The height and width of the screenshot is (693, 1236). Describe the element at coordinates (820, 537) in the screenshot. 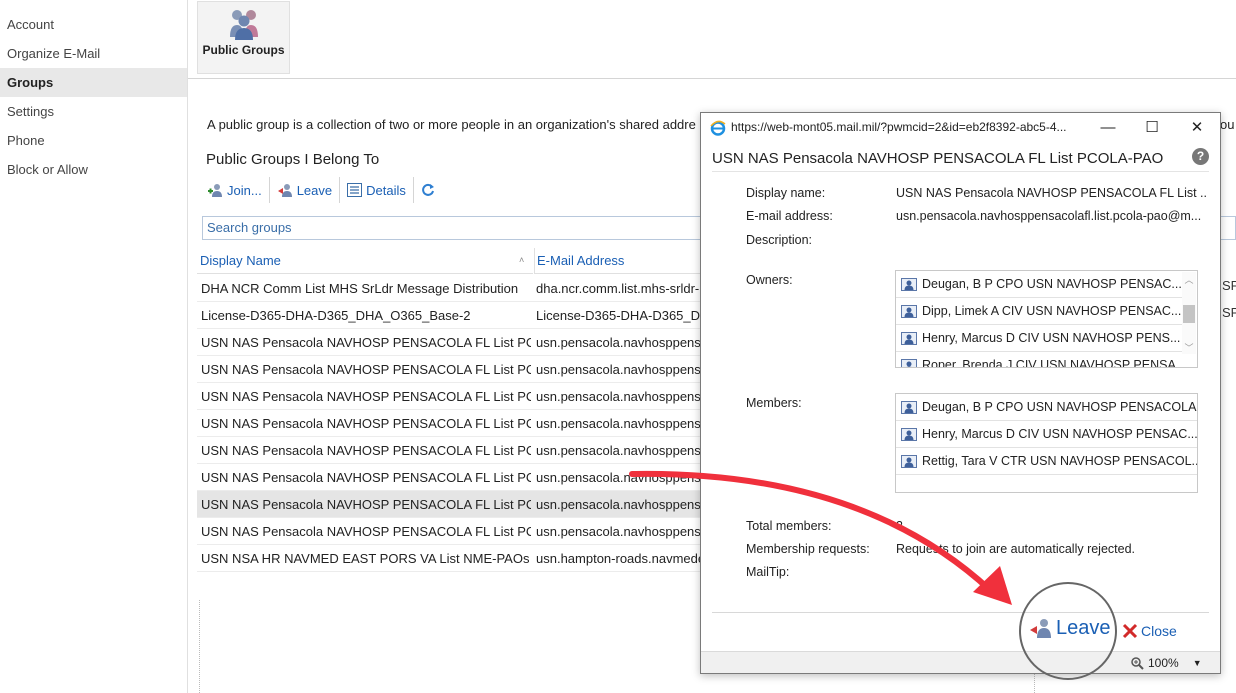

I see `annotation-arrow` at that location.